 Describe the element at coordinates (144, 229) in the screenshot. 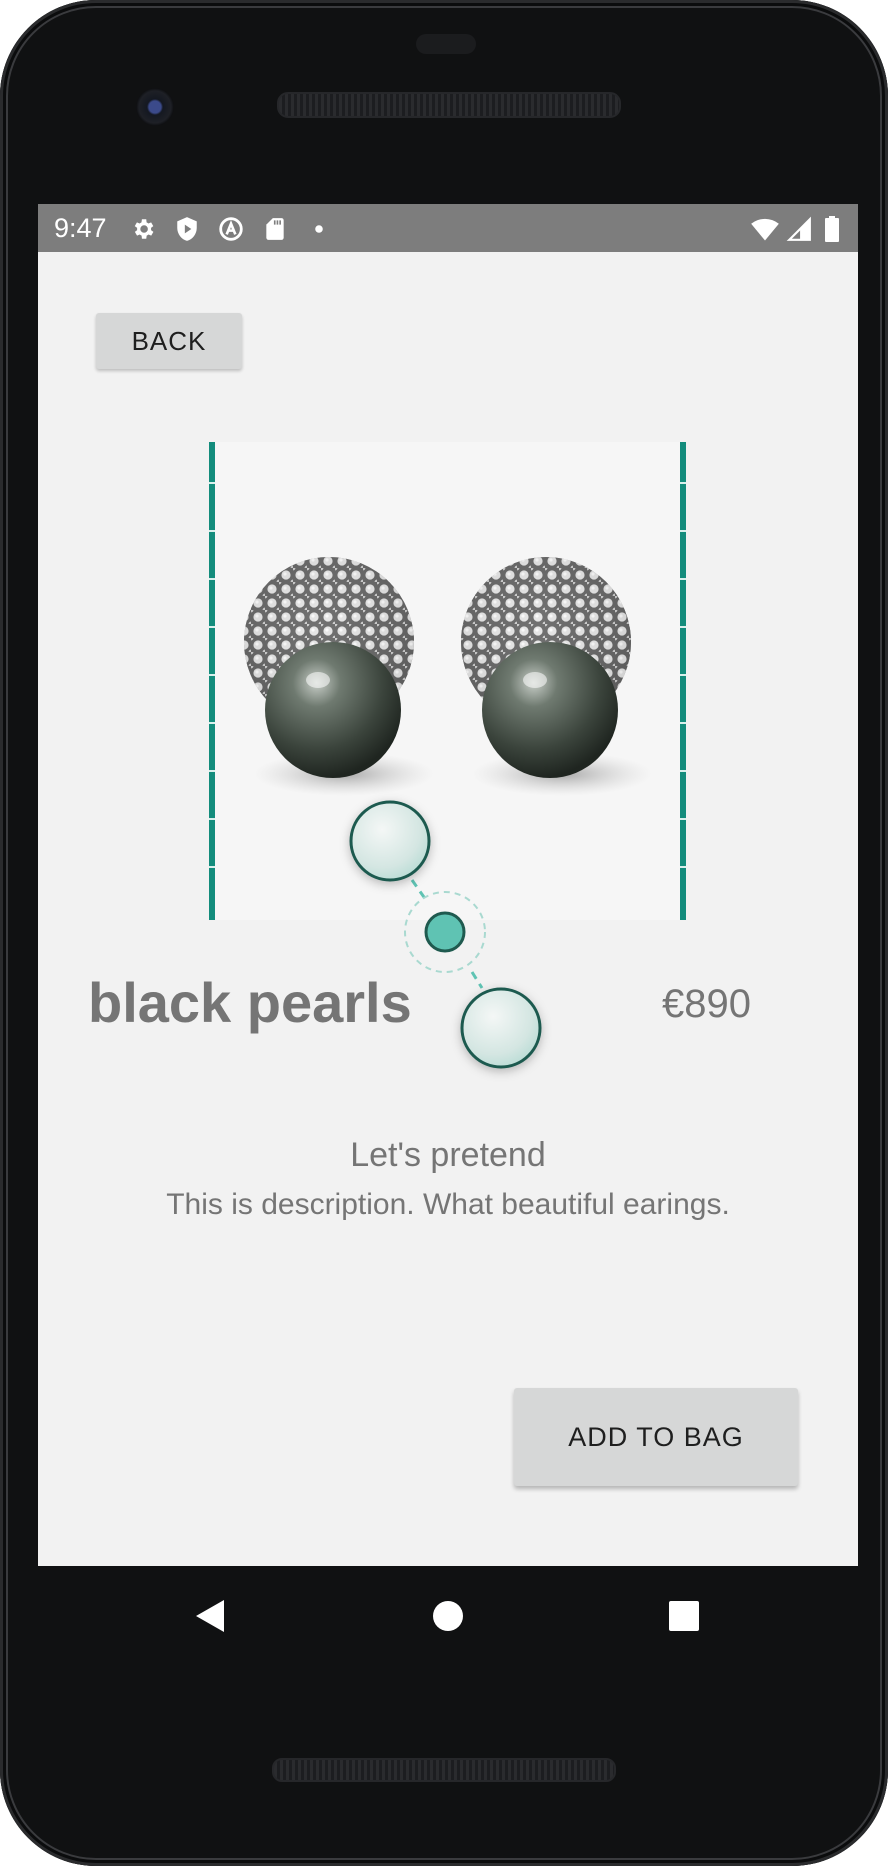

I see `gear-icon` at that location.